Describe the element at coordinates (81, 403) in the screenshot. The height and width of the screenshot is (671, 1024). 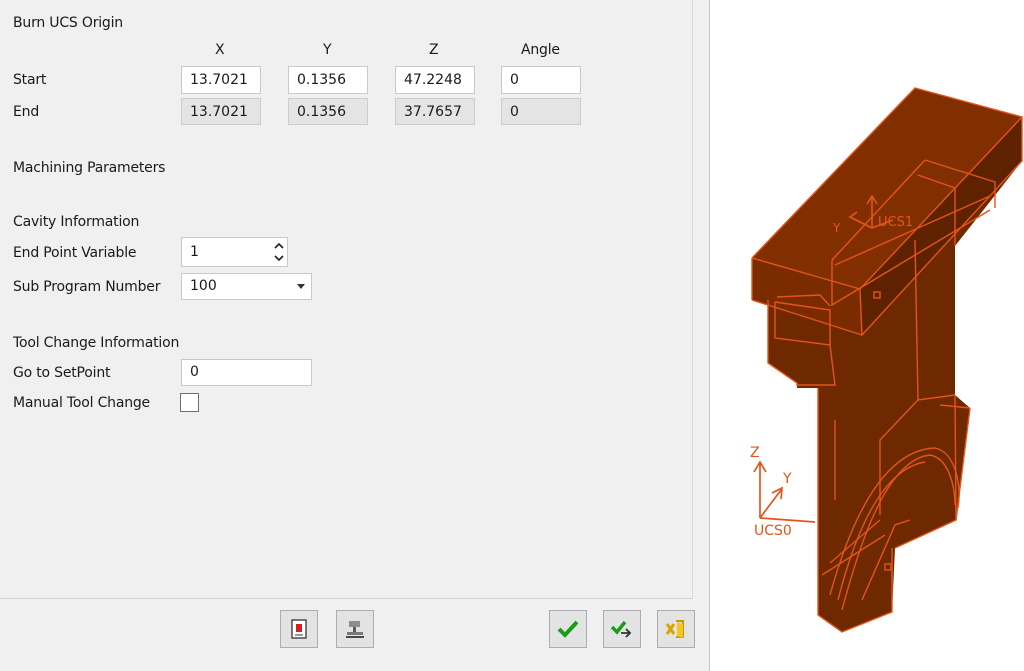
I see `manual-tool-change-label: Manual Tool Change` at that location.